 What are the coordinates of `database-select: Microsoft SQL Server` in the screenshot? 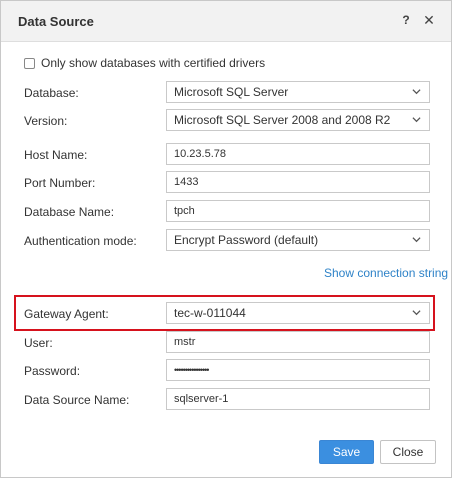 It's located at (298, 92).